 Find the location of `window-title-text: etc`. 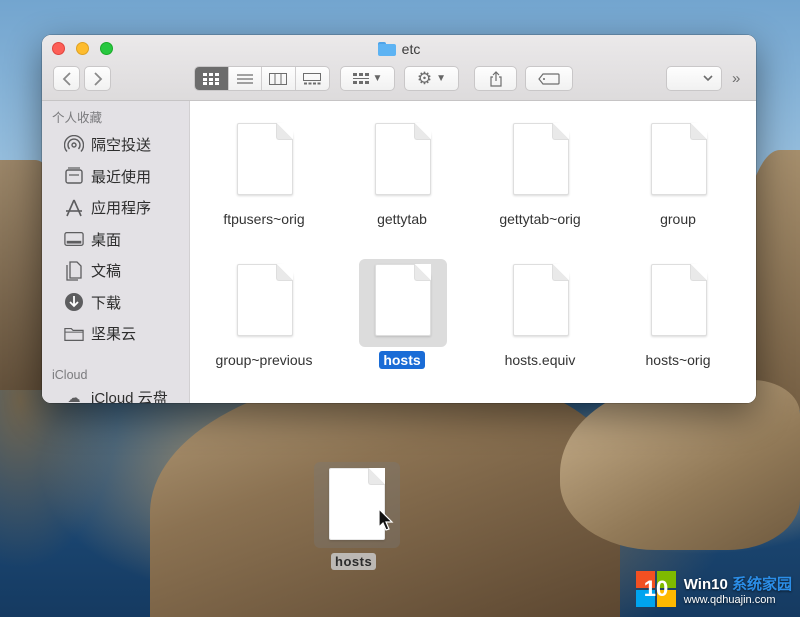

window-title-text: etc is located at coordinates (411, 49).